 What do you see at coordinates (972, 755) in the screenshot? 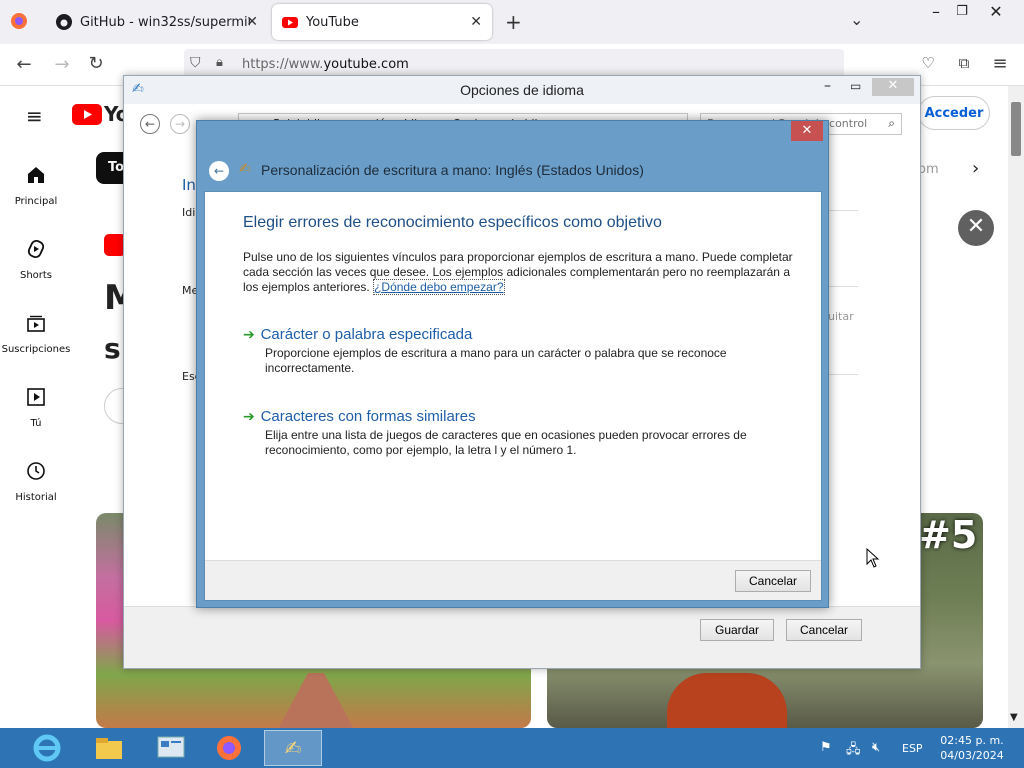
I see `clock-date: 04/03/2024` at bounding box center [972, 755].